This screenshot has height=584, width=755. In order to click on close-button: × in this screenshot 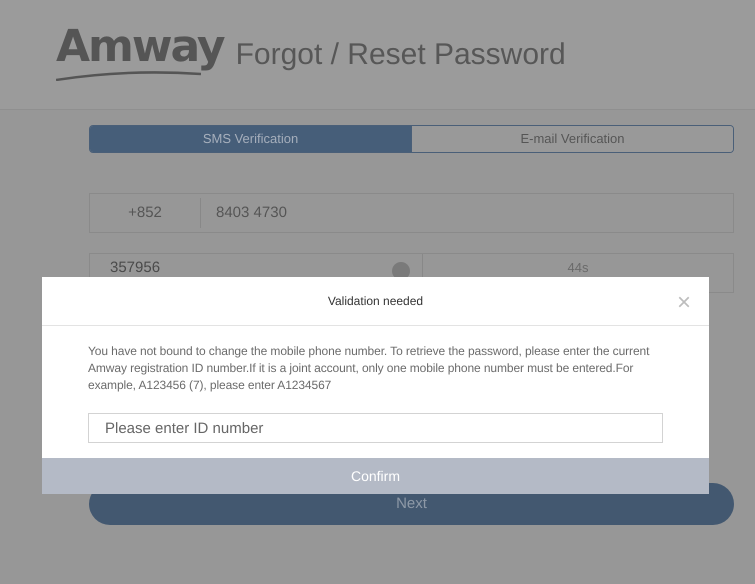, I will do `click(683, 303)`.